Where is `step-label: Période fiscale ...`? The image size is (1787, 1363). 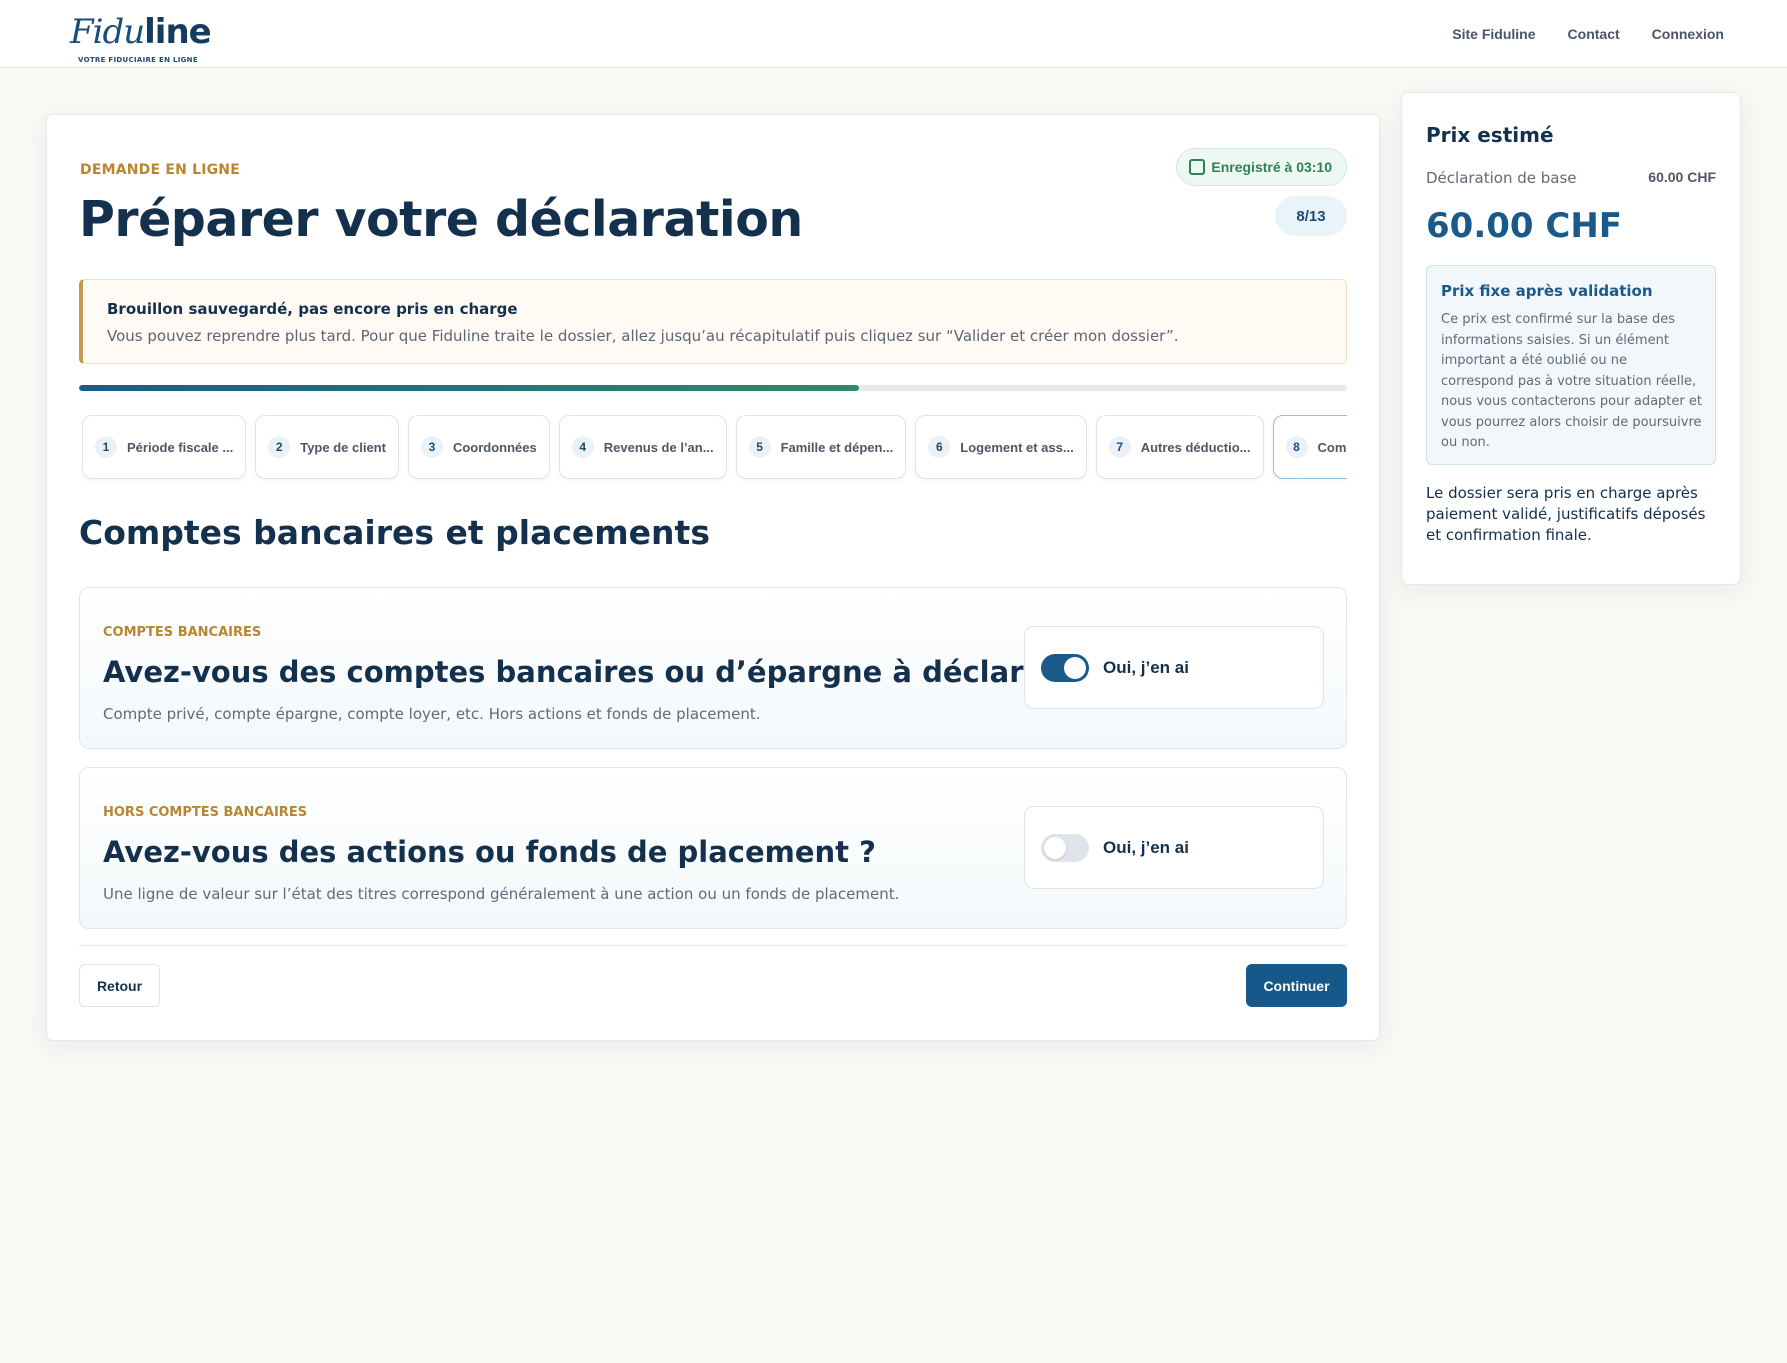
step-label: Période fiscale ... is located at coordinates (180, 447).